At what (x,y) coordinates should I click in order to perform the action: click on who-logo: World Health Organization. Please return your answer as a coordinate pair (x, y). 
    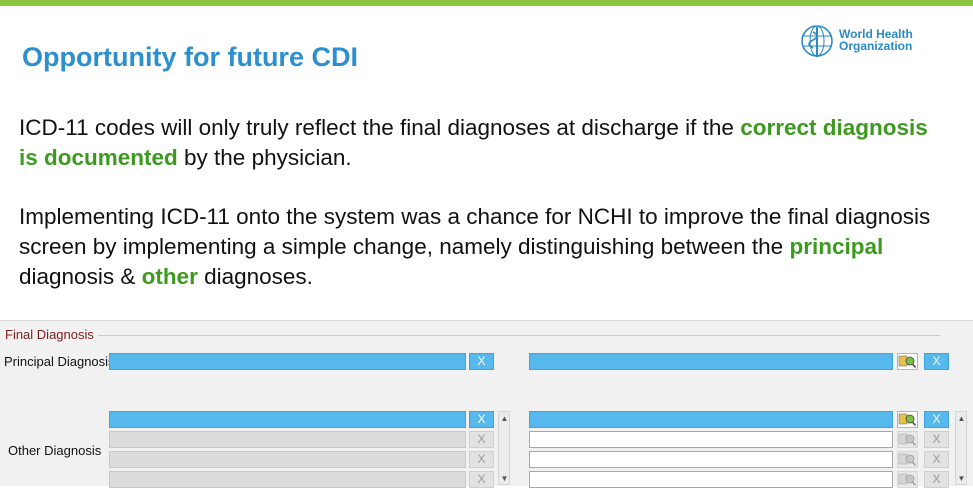
    Looking at the image, I should click on (874, 42).